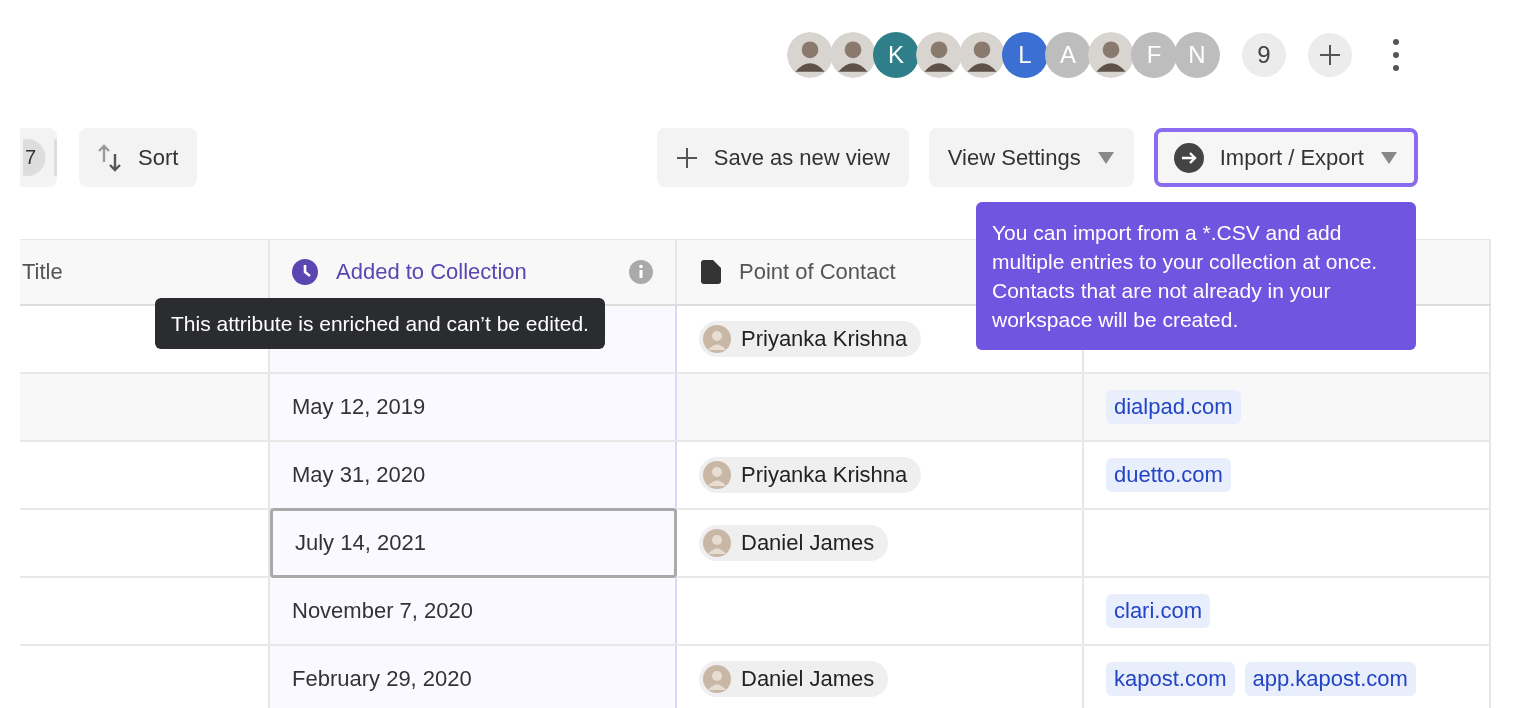  I want to click on view-settings-button: View Settings, so click(1031, 157).